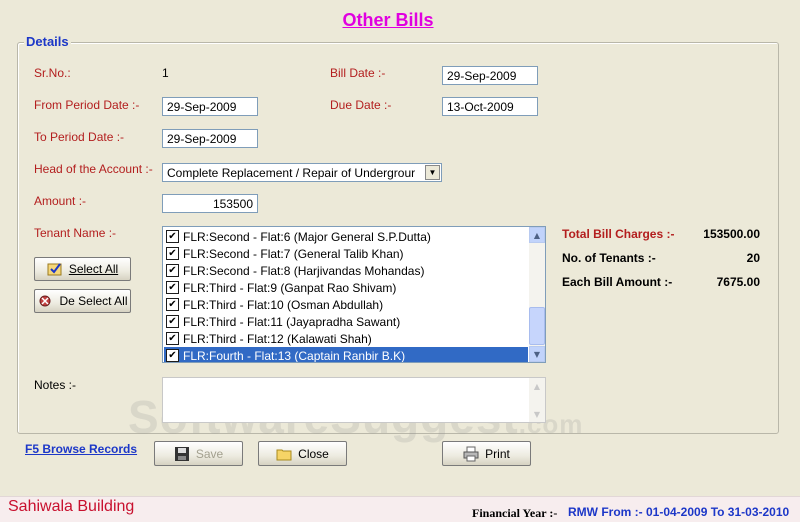  What do you see at coordinates (45, 301) in the screenshot?
I see `uncheck-icon` at bounding box center [45, 301].